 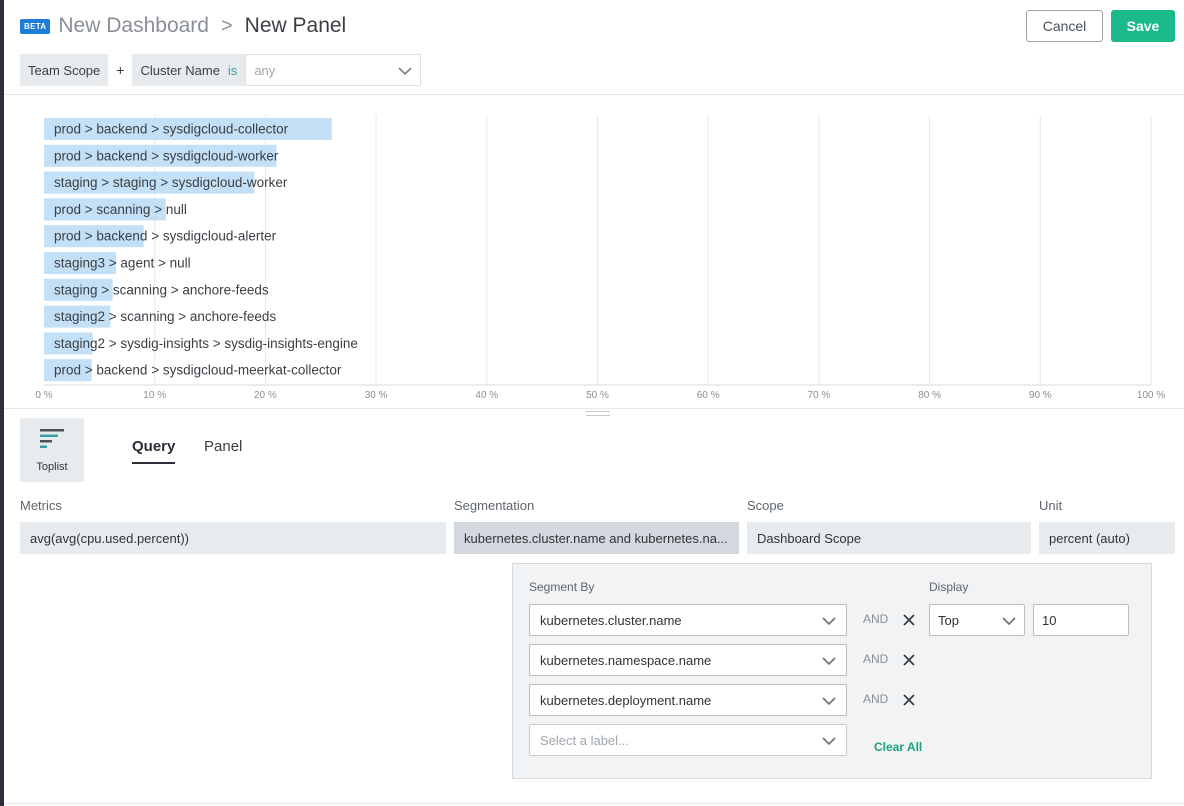 What do you see at coordinates (1040, 395) in the screenshot?
I see `x-tick-label: 90 %` at bounding box center [1040, 395].